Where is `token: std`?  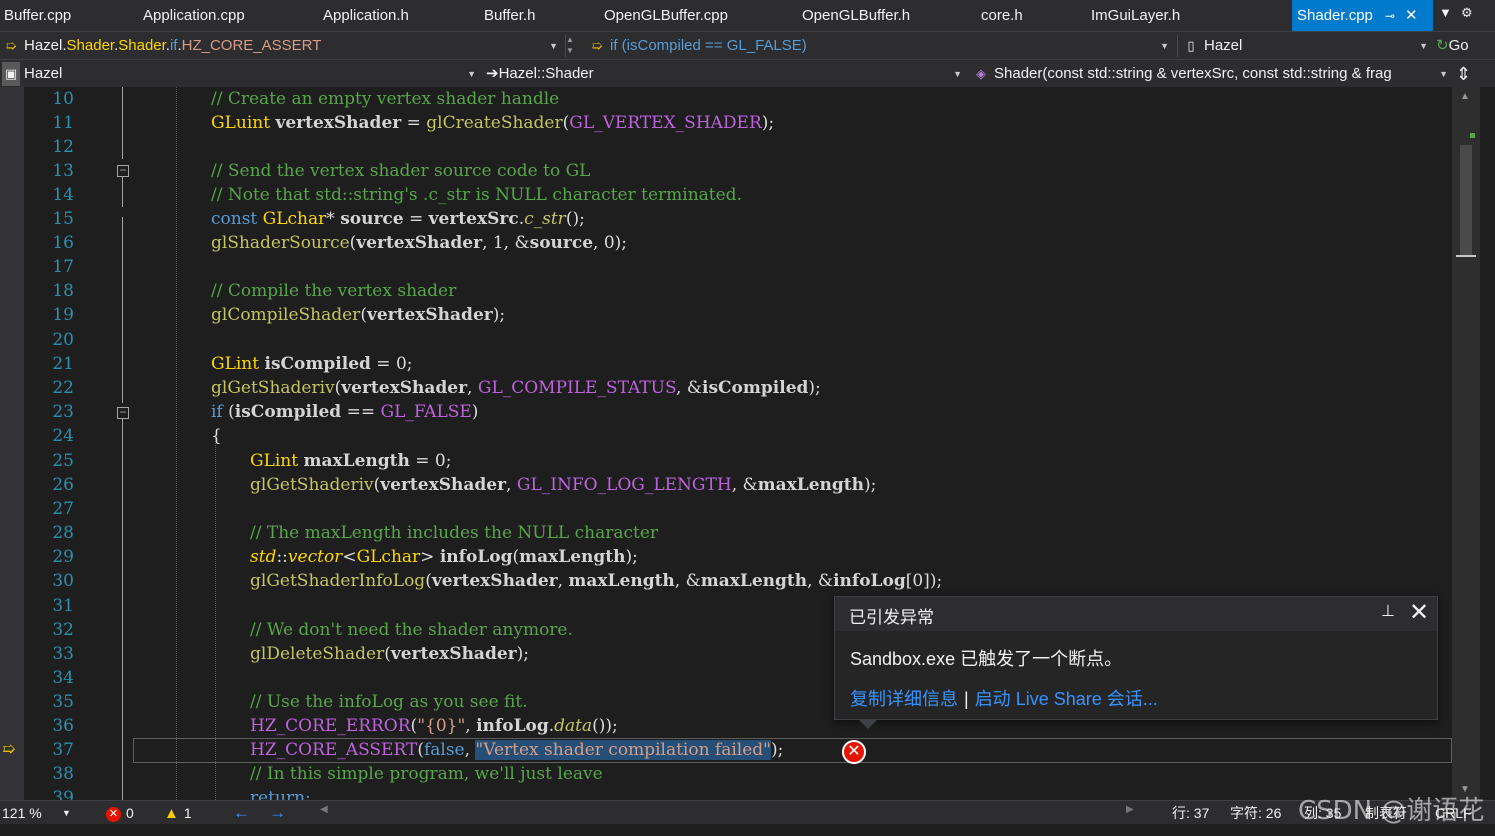
token: std is located at coordinates (263, 557).